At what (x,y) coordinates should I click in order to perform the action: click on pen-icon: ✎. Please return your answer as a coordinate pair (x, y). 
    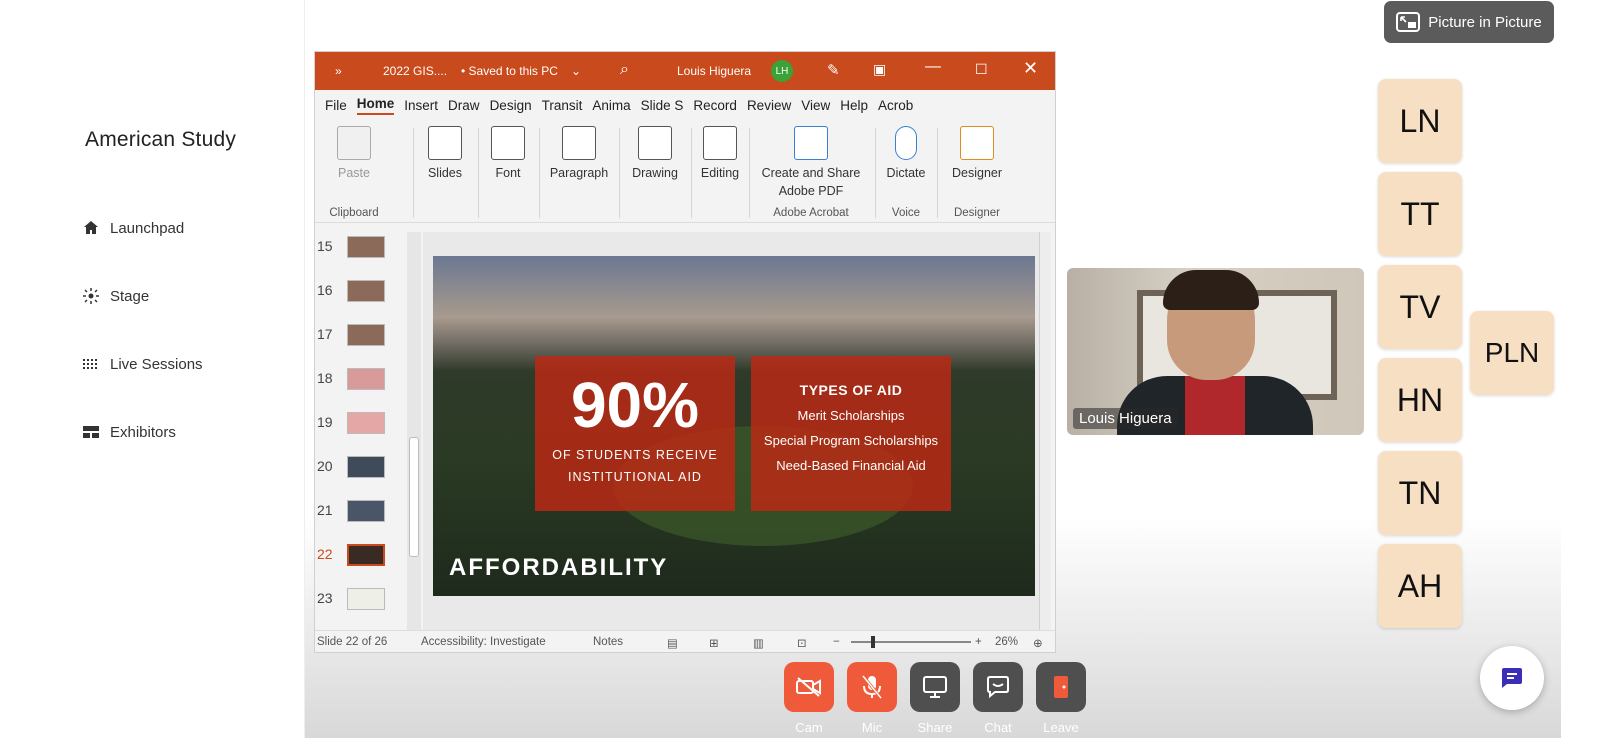
    Looking at the image, I should click on (833, 70).